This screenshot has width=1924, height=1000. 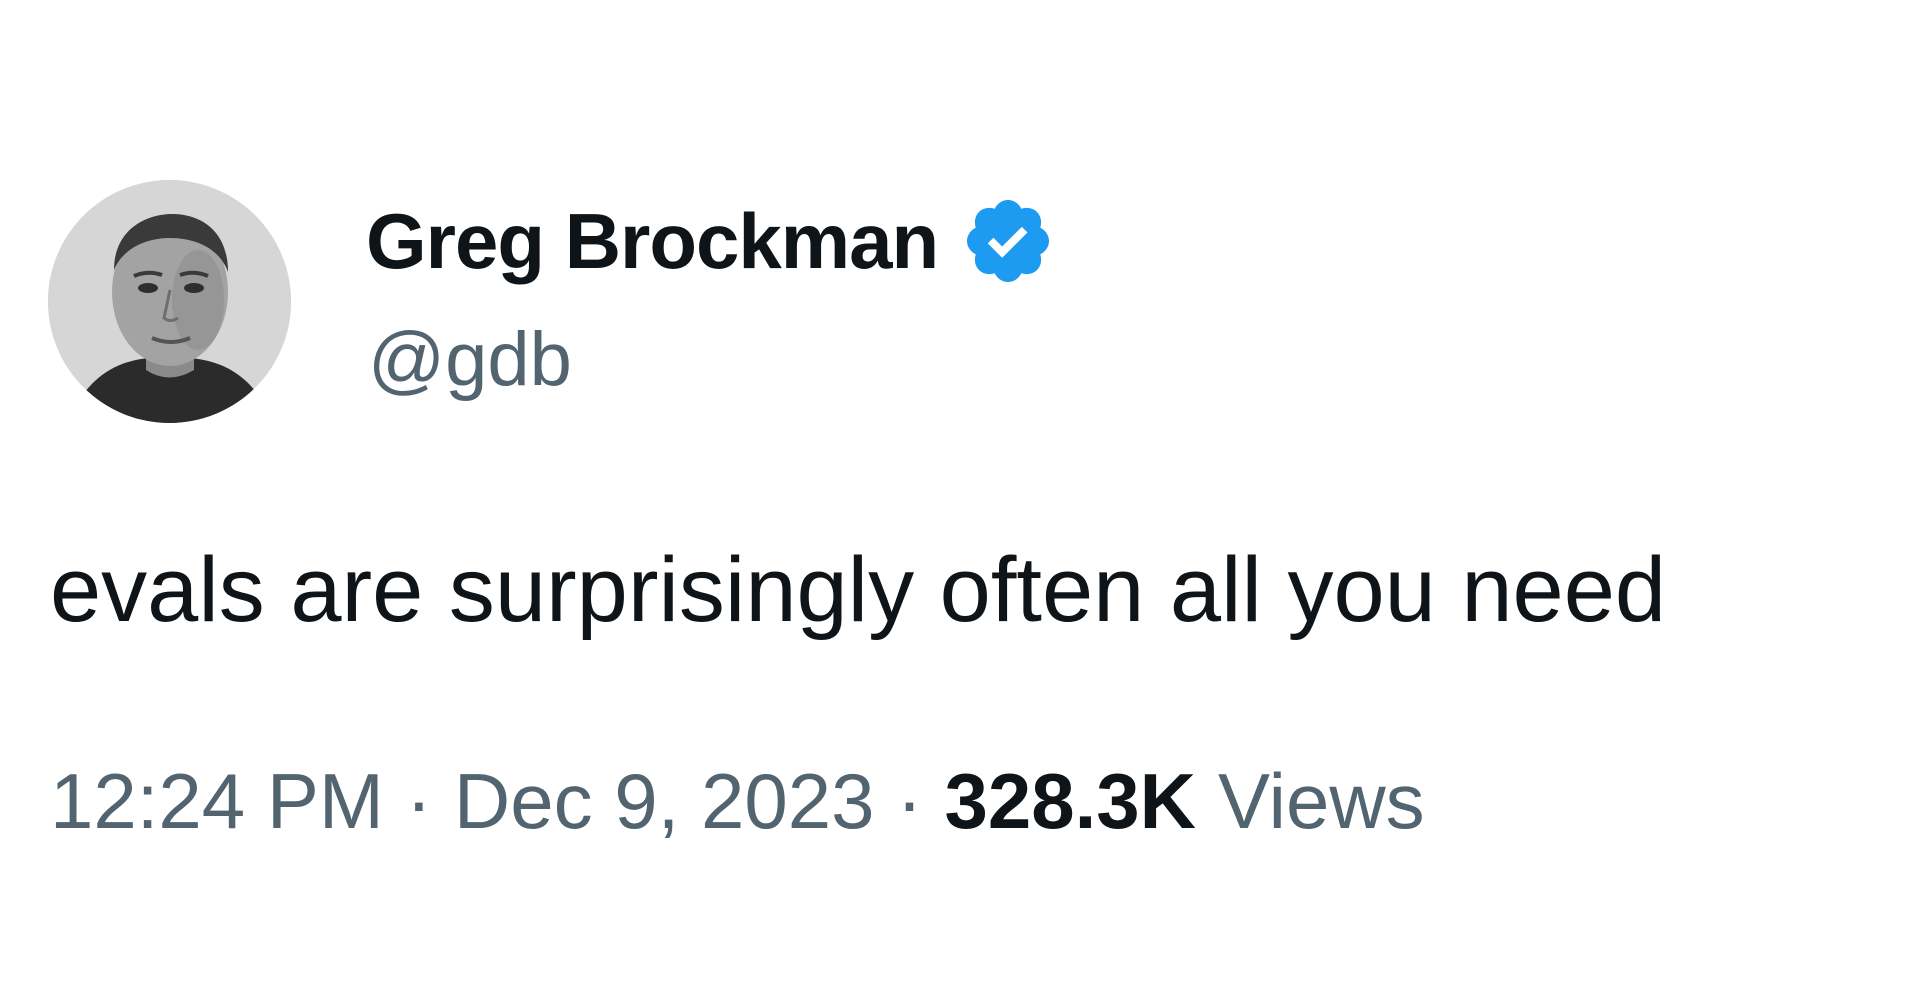 What do you see at coordinates (1321, 801) in the screenshot?
I see `views-label: Views` at bounding box center [1321, 801].